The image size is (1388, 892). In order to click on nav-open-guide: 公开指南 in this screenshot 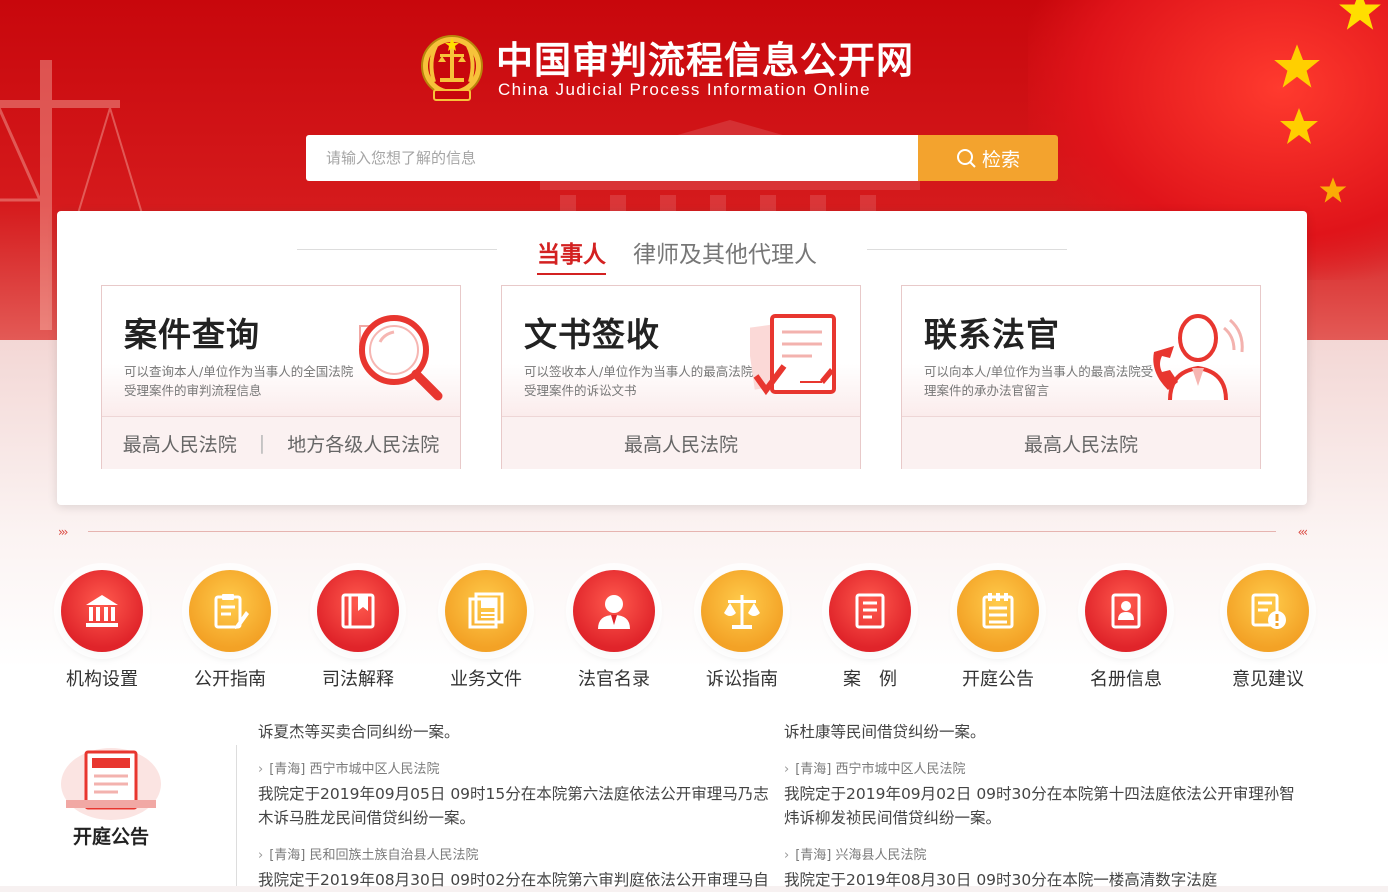, I will do `click(230, 630)`.